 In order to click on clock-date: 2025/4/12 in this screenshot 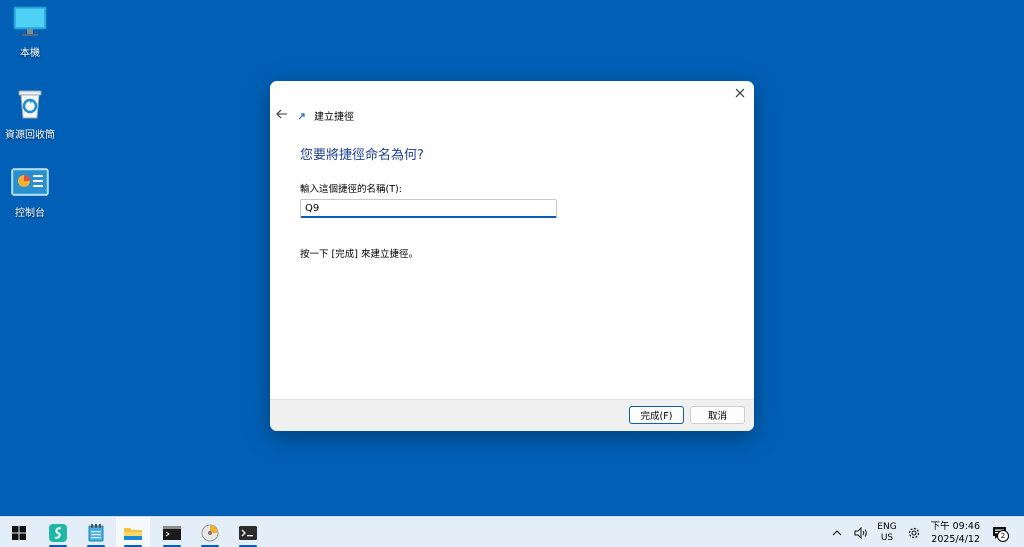, I will do `click(955, 539)`.